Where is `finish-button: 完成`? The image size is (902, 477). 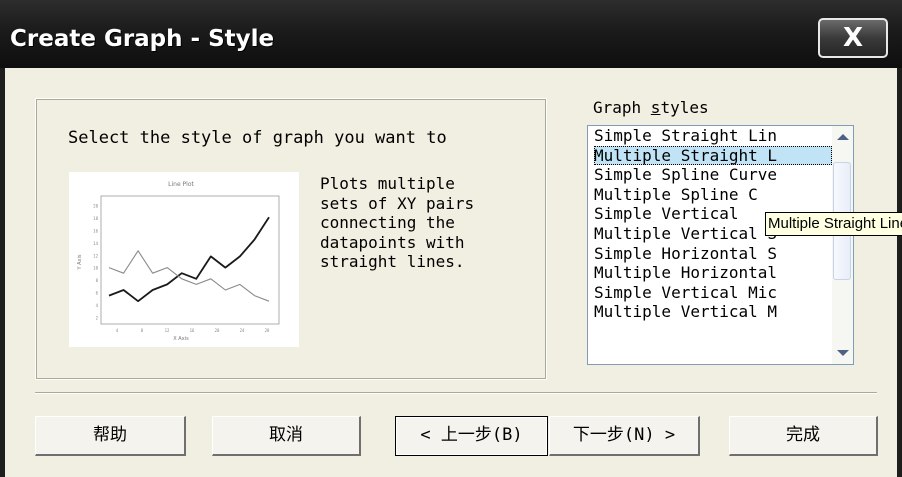
finish-button: 完成 is located at coordinates (803, 436).